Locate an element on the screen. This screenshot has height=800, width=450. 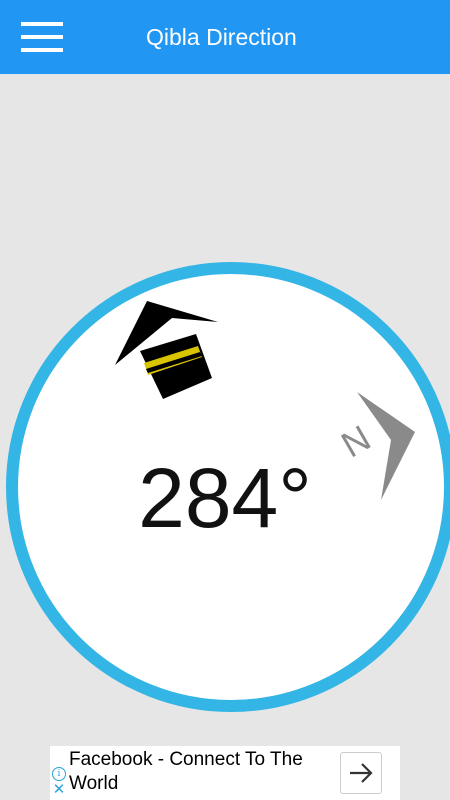
ad-cta-button is located at coordinates (361, 773).